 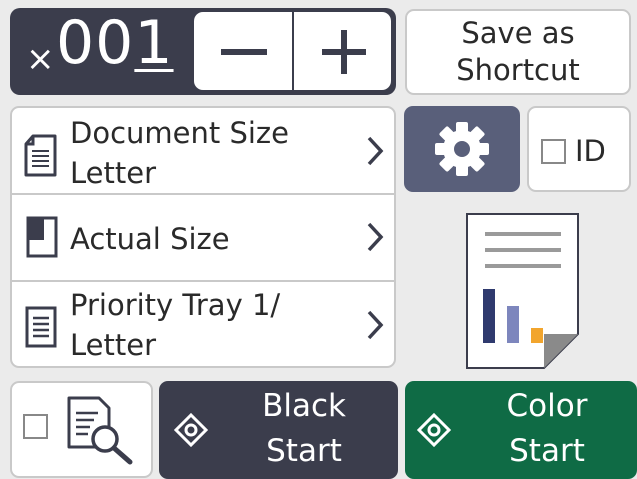 I want to click on plus-icon-vertical, so click(x=344, y=52).